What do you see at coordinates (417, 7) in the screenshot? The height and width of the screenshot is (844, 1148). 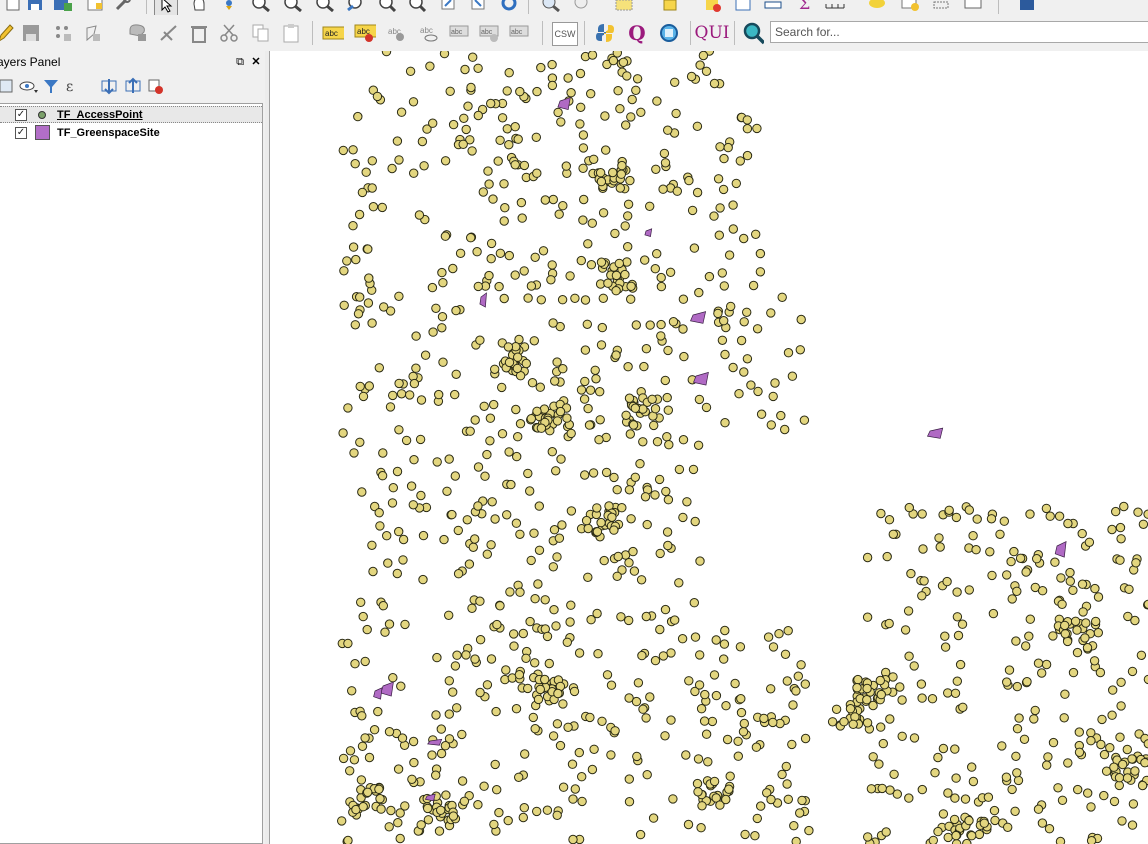 I see `zoom-next-icon` at bounding box center [417, 7].